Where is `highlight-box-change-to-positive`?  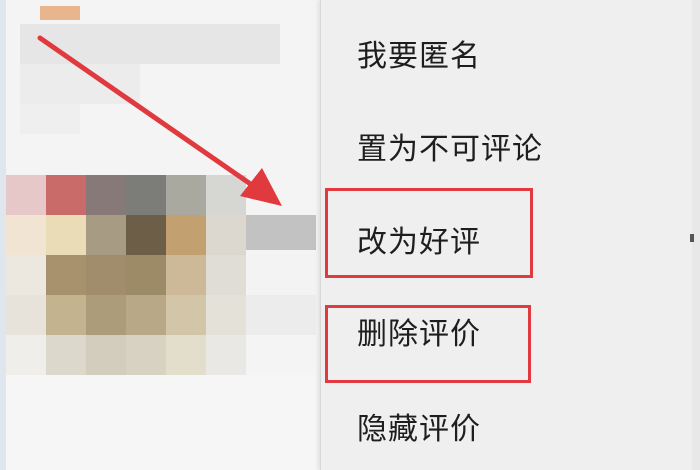 highlight-box-change-to-positive is located at coordinates (429, 233).